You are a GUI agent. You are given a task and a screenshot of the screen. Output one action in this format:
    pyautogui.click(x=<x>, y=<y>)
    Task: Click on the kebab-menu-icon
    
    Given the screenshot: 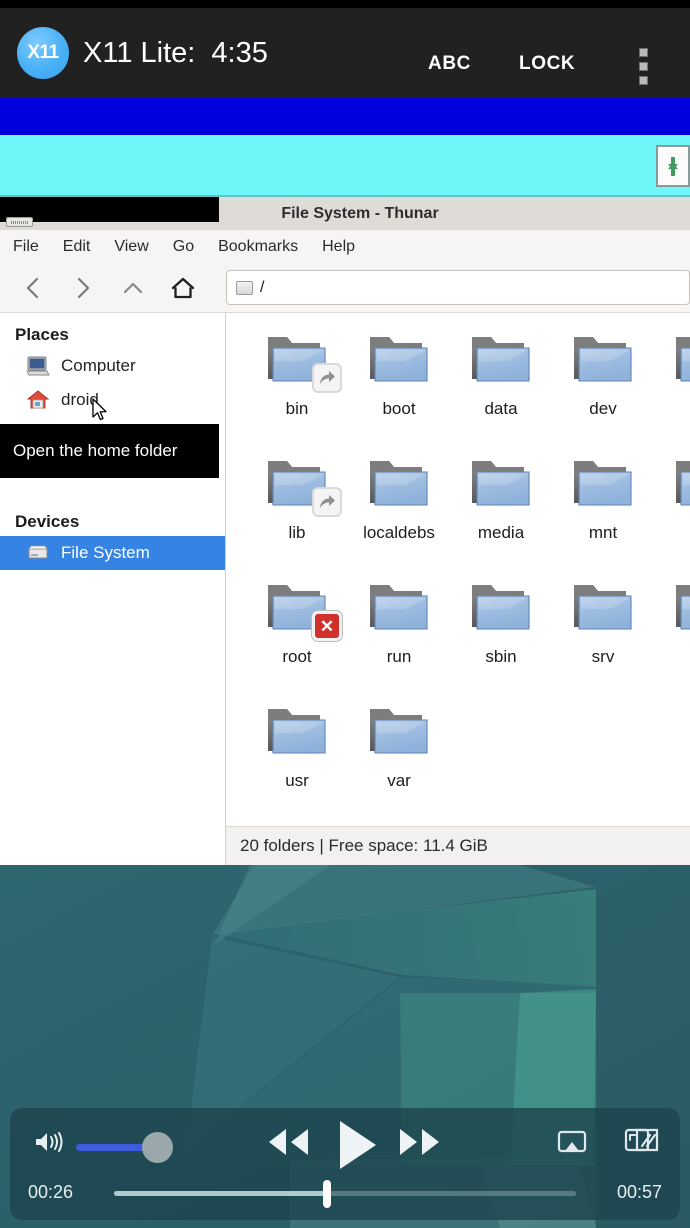 What is the action you would take?
    pyautogui.click(x=643, y=66)
    